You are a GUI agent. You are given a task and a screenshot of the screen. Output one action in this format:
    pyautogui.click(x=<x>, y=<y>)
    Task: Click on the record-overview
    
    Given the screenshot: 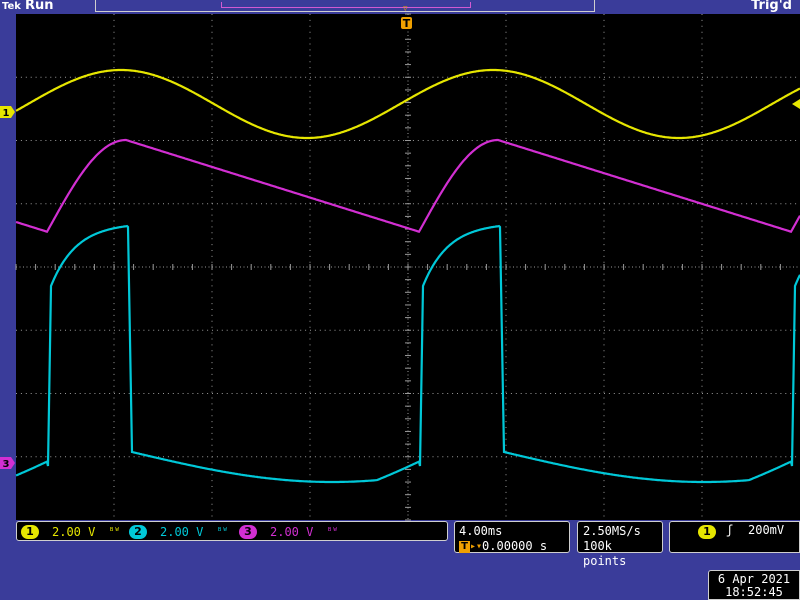 What is the action you would take?
    pyautogui.click(x=345, y=6)
    